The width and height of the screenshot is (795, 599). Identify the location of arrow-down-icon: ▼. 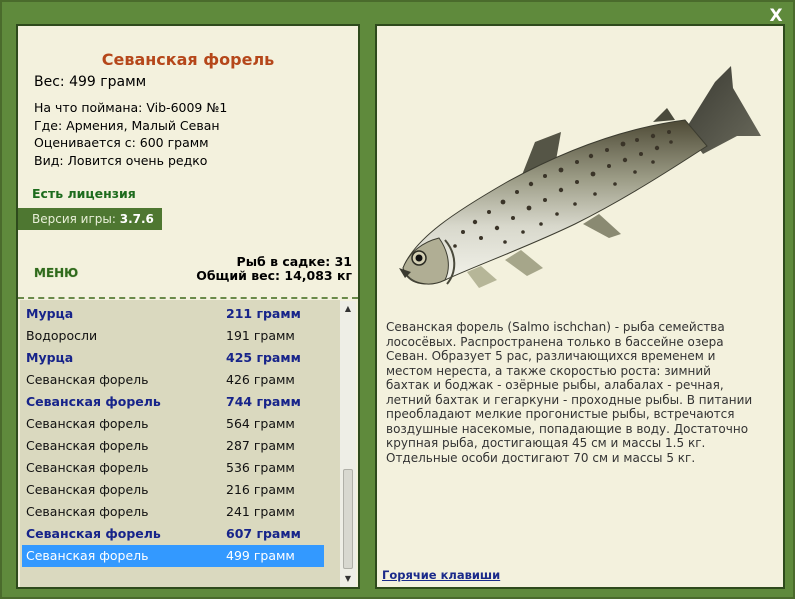
(348, 579).